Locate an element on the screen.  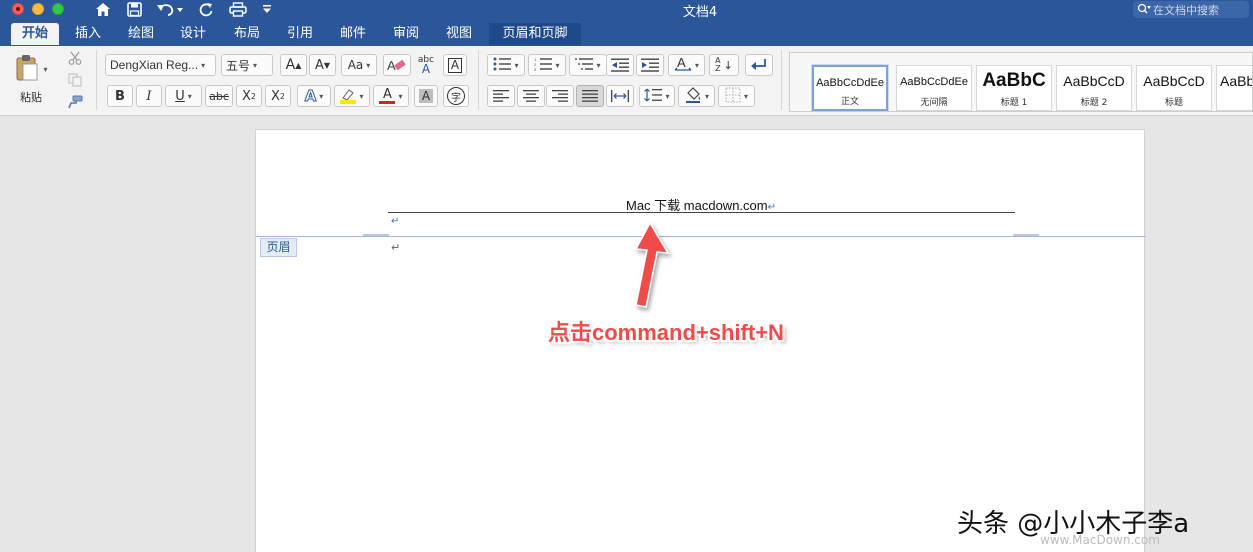
superscript-glyph: X is located at coordinates (275, 96).